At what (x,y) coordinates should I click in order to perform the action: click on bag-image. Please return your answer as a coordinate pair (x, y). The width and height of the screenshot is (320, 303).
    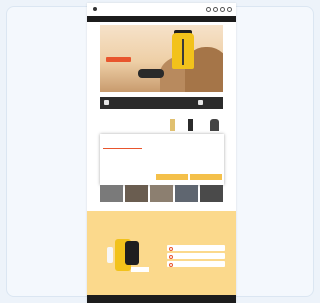
    Looking at the image, I should click on (132, 253).